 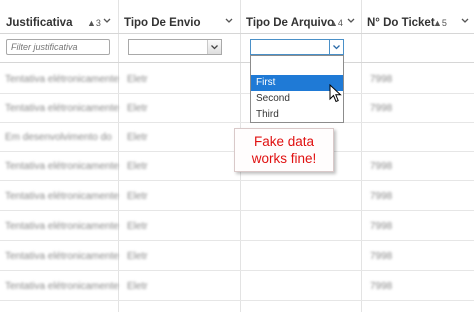 I want to click on cell-justificativa: Em desenvolvimento do, so click(x=58, y=137).